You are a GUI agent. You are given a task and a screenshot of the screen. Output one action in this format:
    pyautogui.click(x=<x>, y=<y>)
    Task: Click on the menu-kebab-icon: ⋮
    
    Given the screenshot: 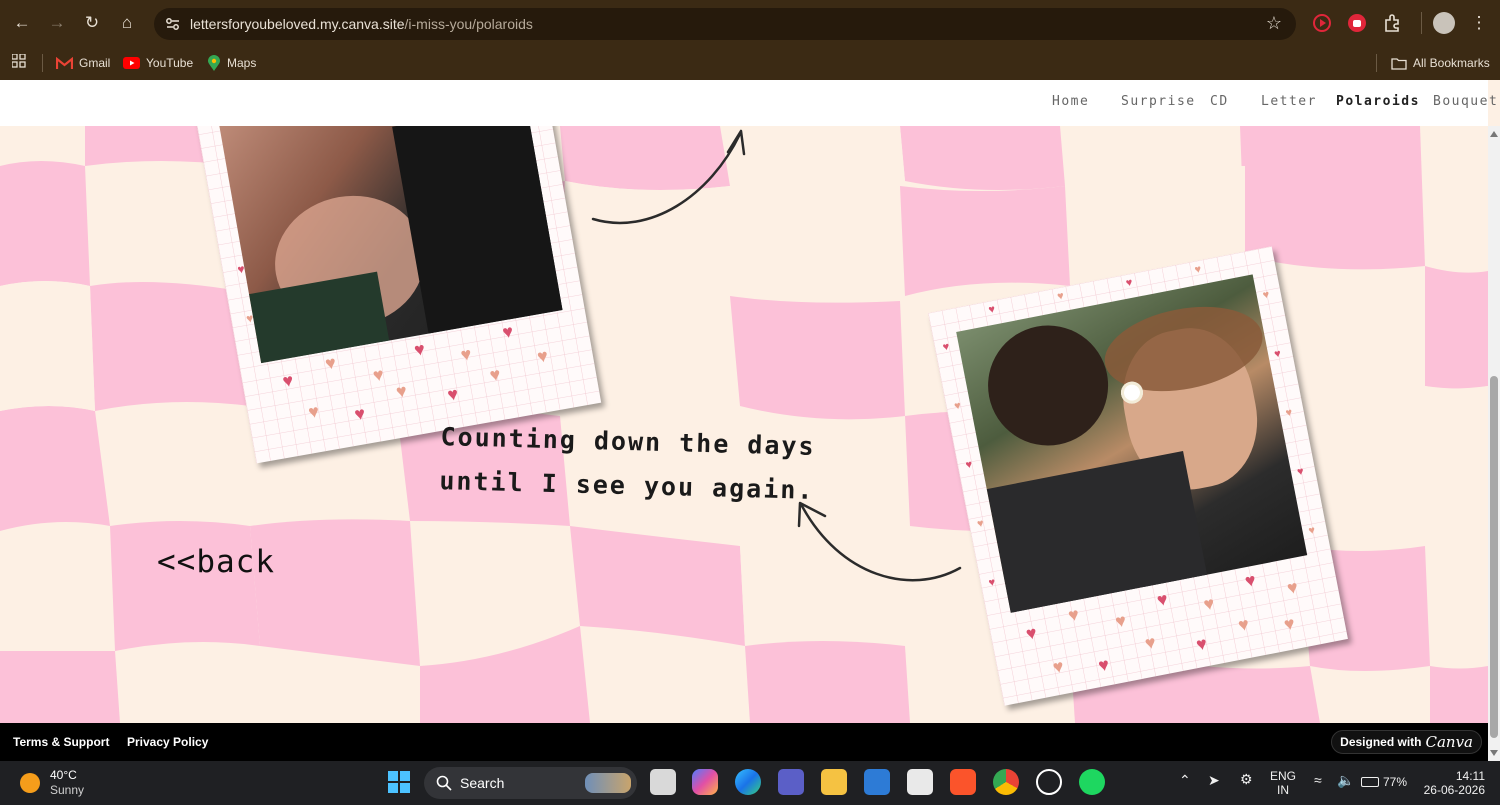 What is the action you would take?
    pyautogui.click(x=1479, y=23)
    